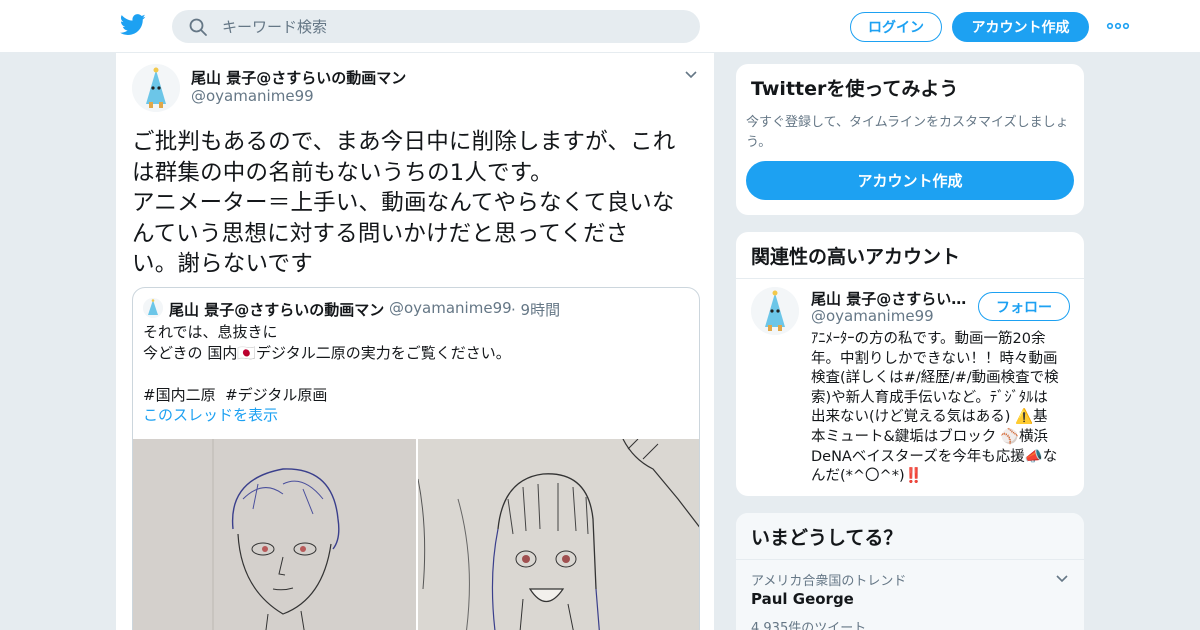  I want to click on top-nav-bar: ログイン アカウント作成, so click(600, 26).